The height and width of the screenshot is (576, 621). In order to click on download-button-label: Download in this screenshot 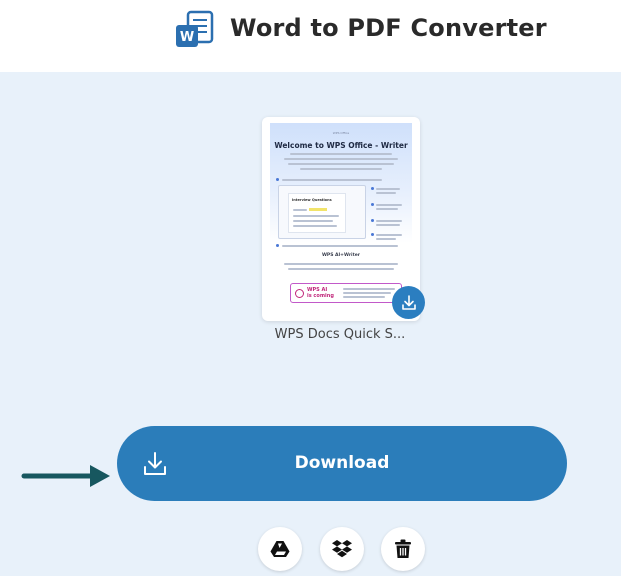, I will do `click(342, 463)`.